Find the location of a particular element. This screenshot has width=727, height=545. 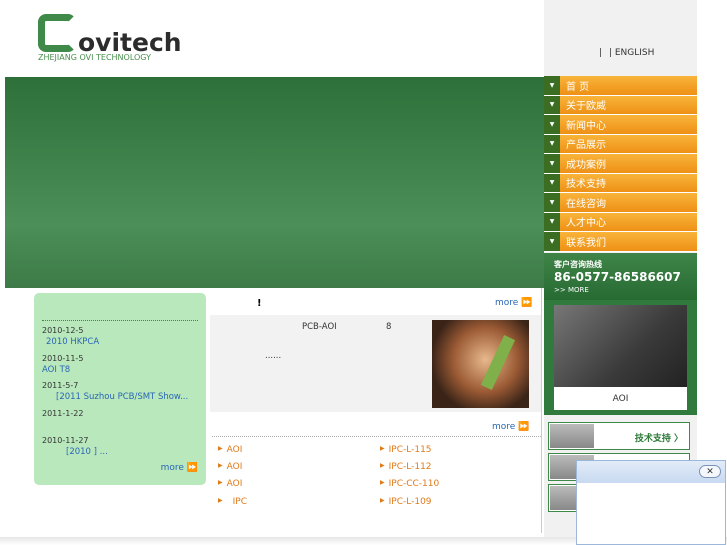

logo-subtitle: ZHEJIANG OVI TECHNOLOGY is located at coordinates (94, 57).